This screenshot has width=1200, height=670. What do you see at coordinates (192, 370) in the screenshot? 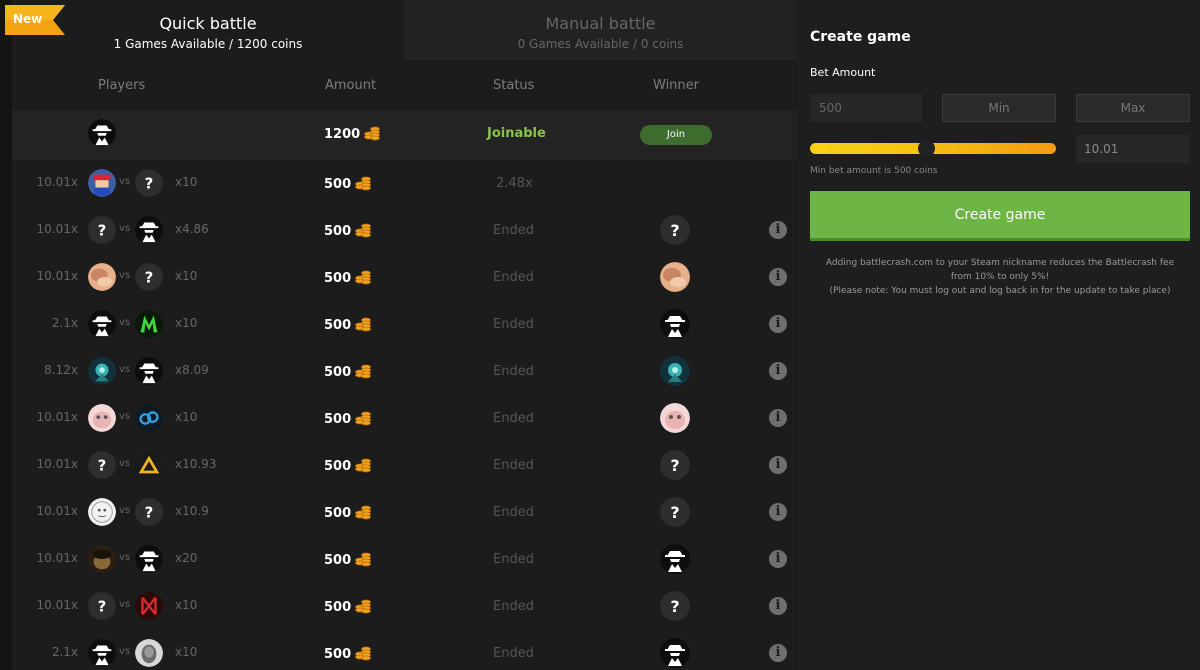
I see `player2-multiplier: x8.09` at bounding box center [192, 370].